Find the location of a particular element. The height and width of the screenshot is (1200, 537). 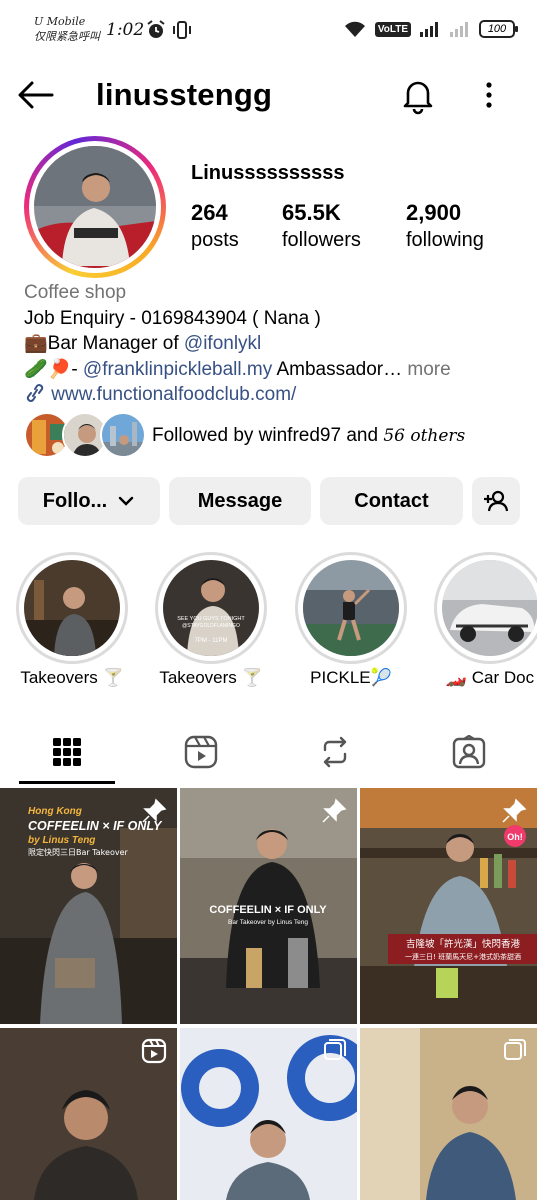

bio-link-row: www.functionalfoodclub.com/ is located at coordinates (274, 395).